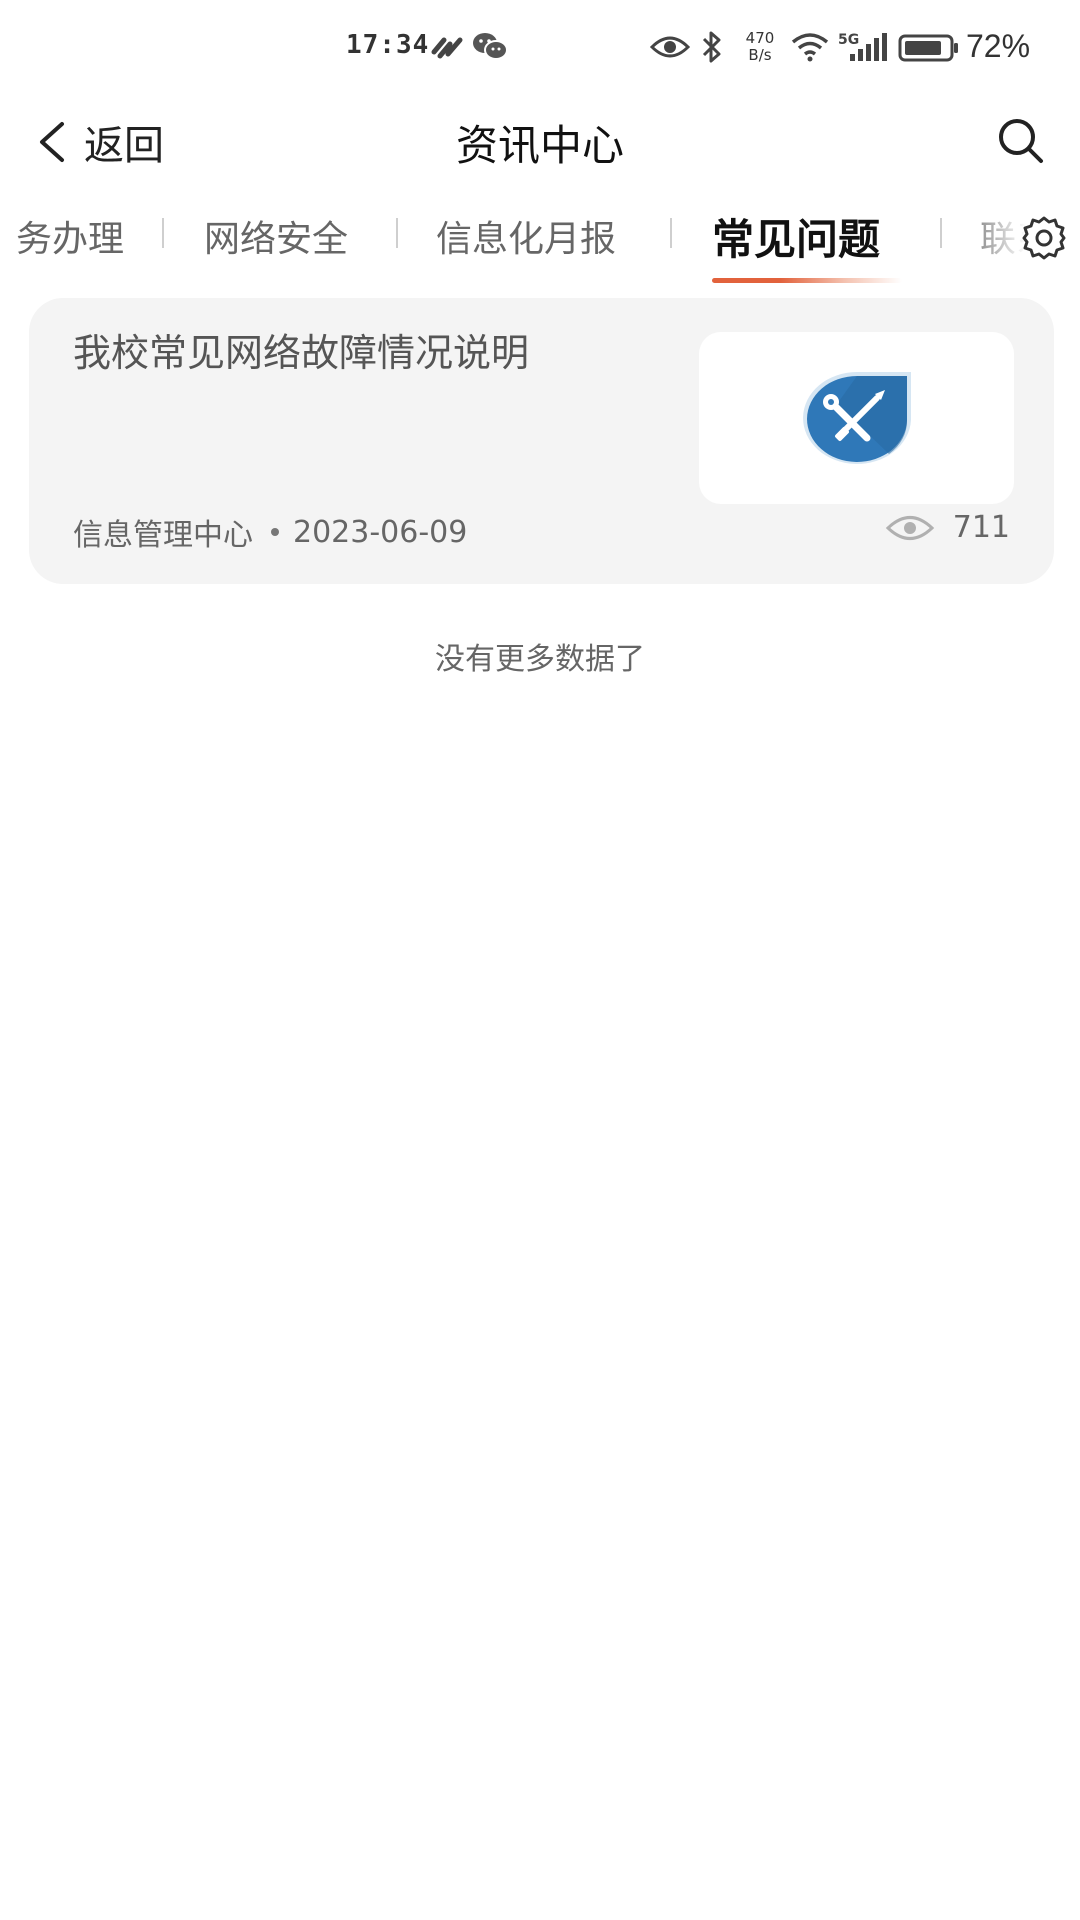  Describe the element at coordinates (541, 441) in the screenshot. I see `article-card: 我校常见网络故障情况说明 信息管理中心 2023-06-09 711` at that location.